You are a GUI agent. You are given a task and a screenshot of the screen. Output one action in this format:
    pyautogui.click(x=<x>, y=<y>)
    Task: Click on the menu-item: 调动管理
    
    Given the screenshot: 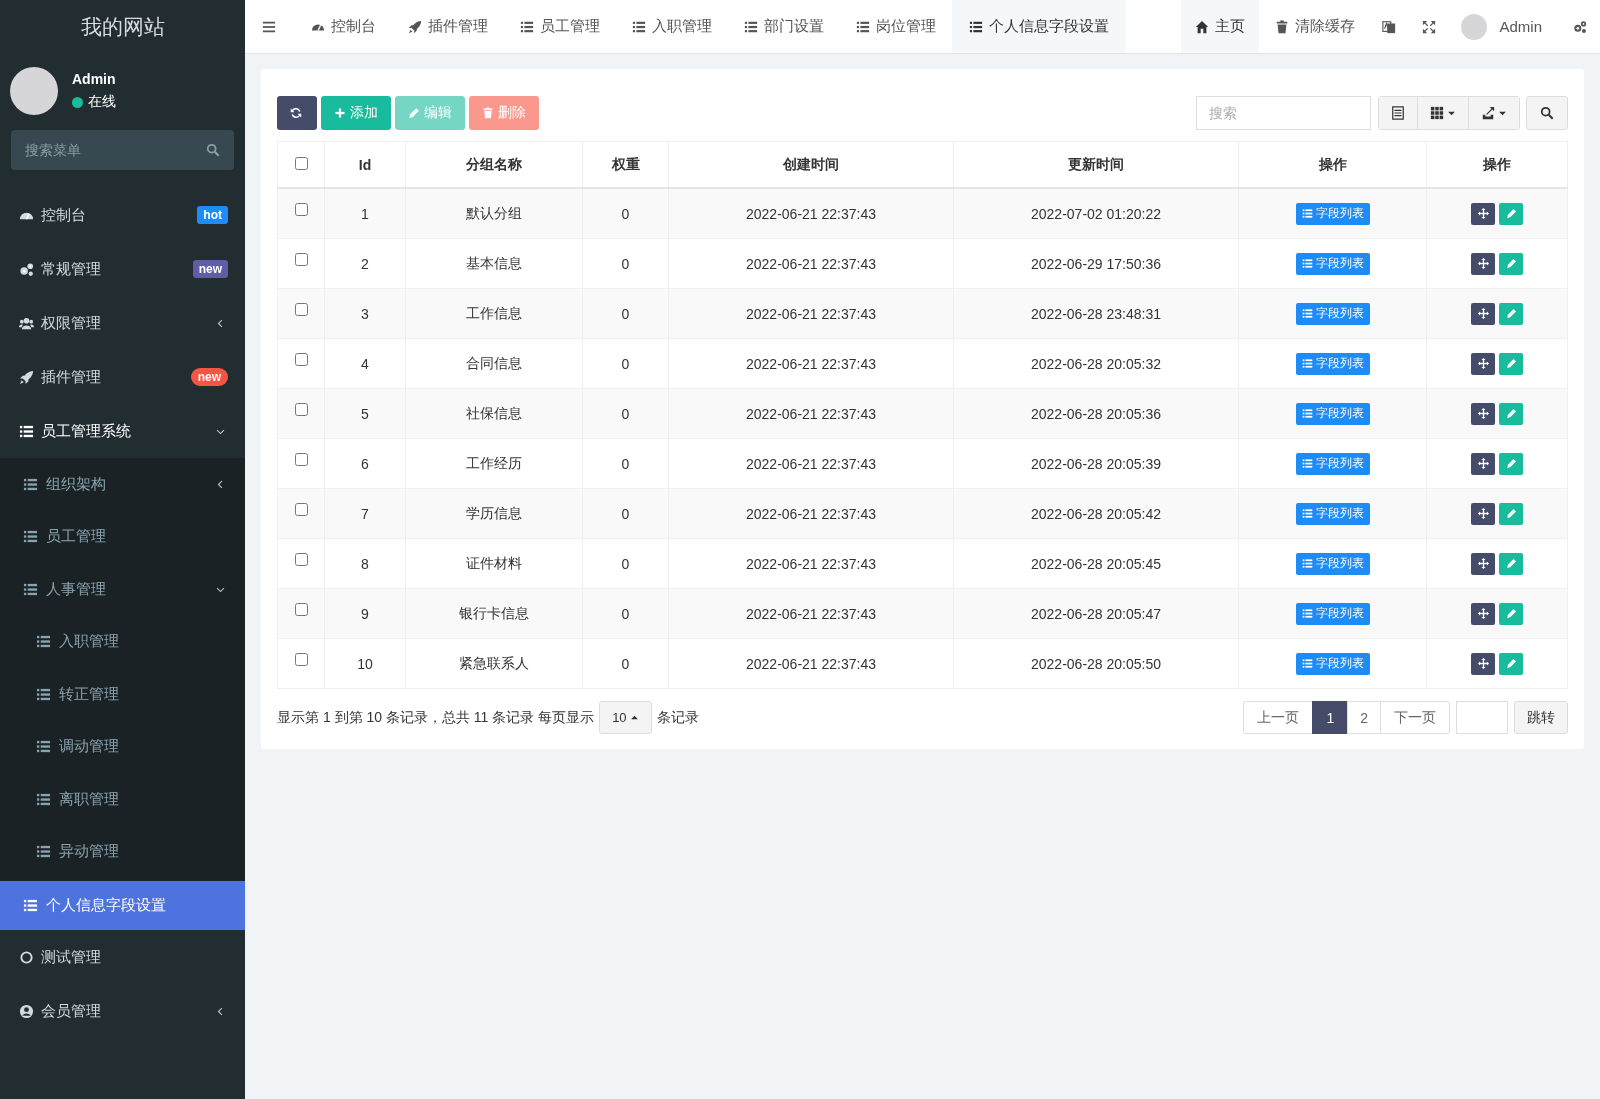 What is the action you would take?
    pyautogui.click(x=122, y=746)
    